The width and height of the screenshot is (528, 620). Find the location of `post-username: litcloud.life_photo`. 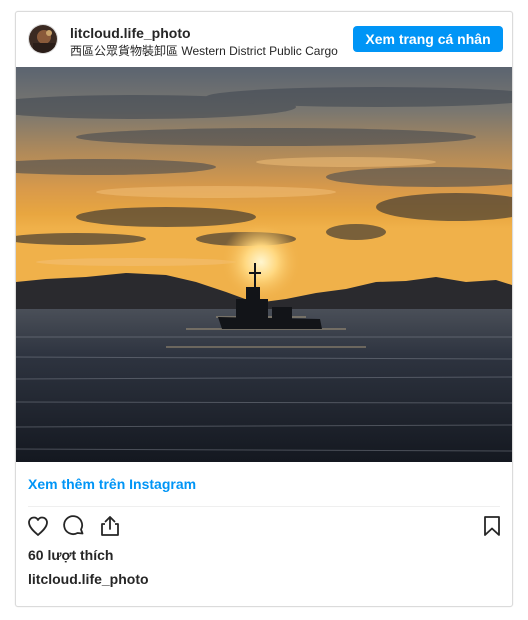

post-username: litcloud.life_photo is located at coordinates (130, 33).